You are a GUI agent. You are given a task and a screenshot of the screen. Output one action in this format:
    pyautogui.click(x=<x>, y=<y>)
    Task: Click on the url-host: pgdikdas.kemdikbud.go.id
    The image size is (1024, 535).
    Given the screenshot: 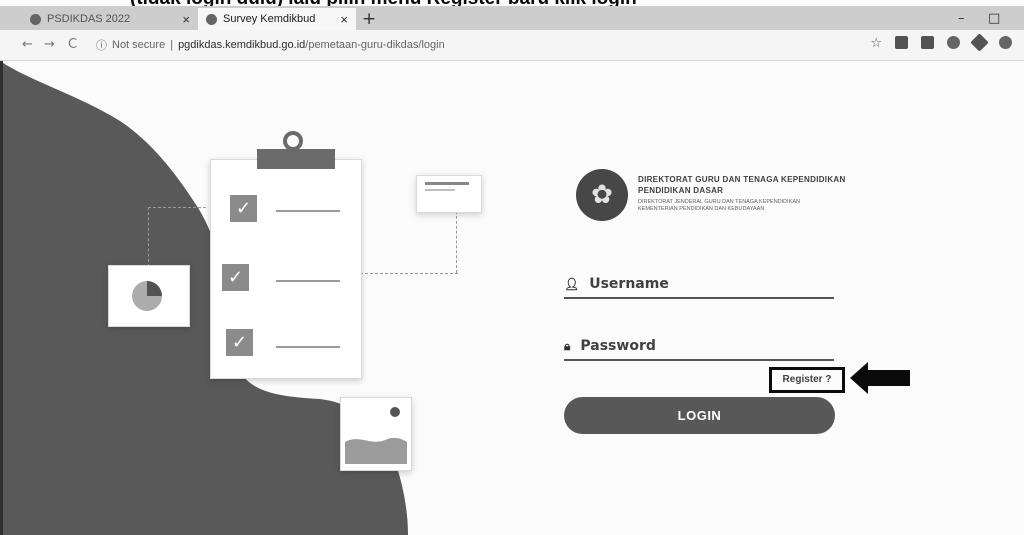 What is the action you would take?
    pyautogui.click(x=242, y=45)
    